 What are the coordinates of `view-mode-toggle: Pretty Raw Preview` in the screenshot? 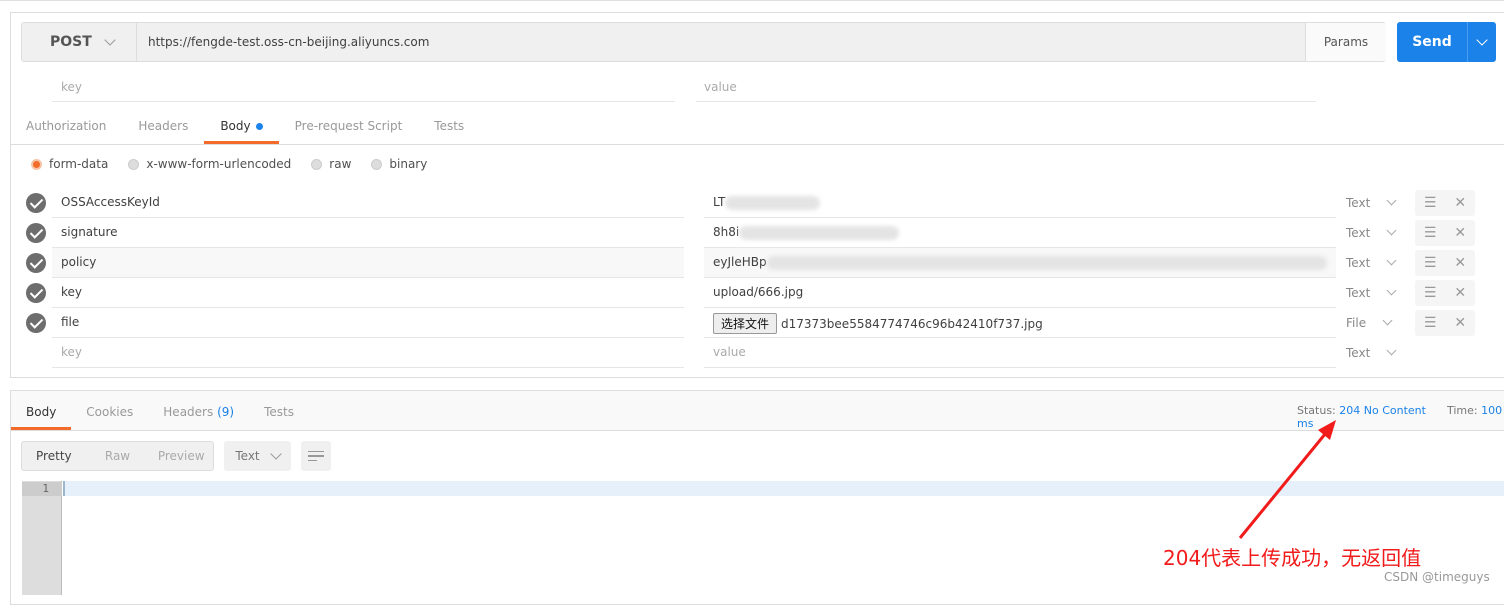 It's located at (117, 456).